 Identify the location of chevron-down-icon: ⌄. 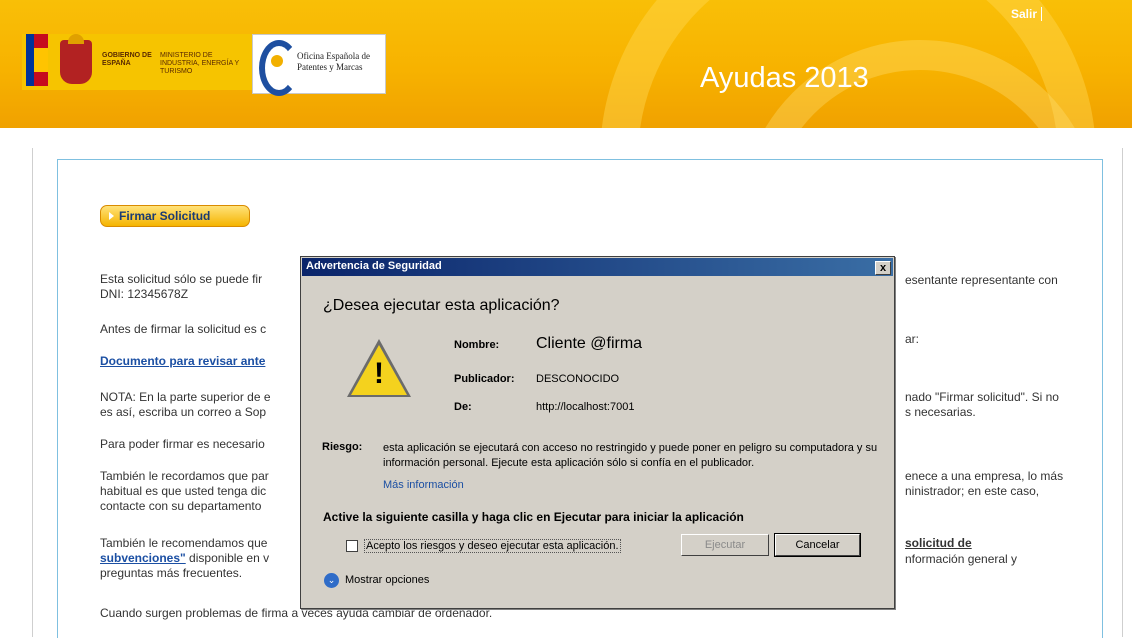
(331, 580).